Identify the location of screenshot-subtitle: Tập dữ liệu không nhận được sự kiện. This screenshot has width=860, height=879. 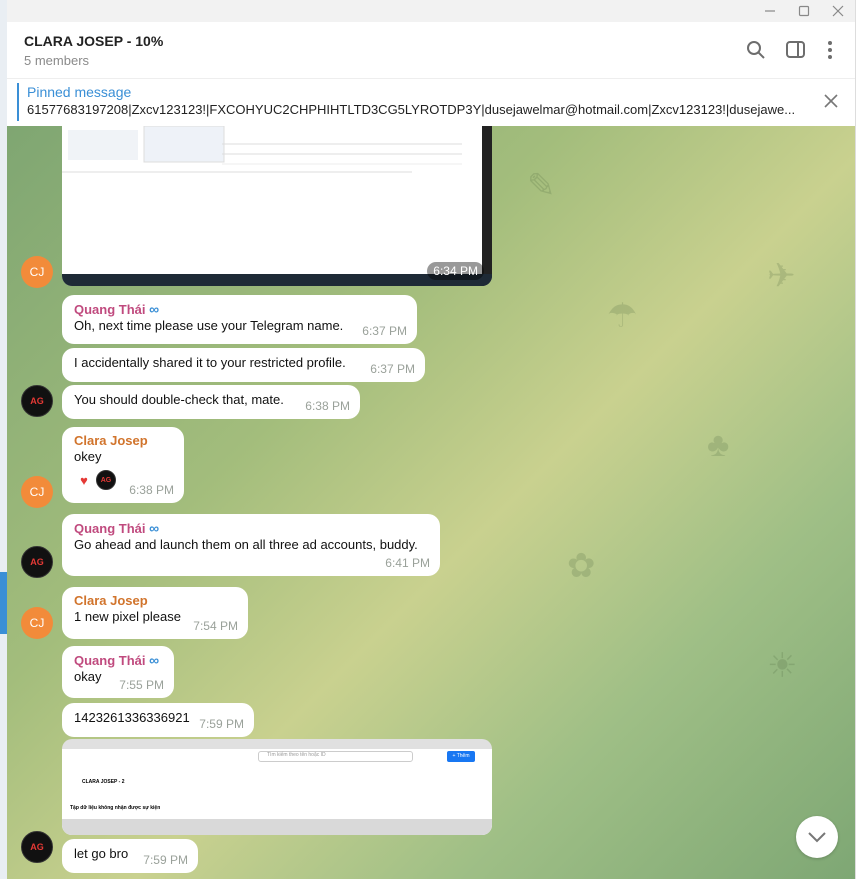
(115, 808).